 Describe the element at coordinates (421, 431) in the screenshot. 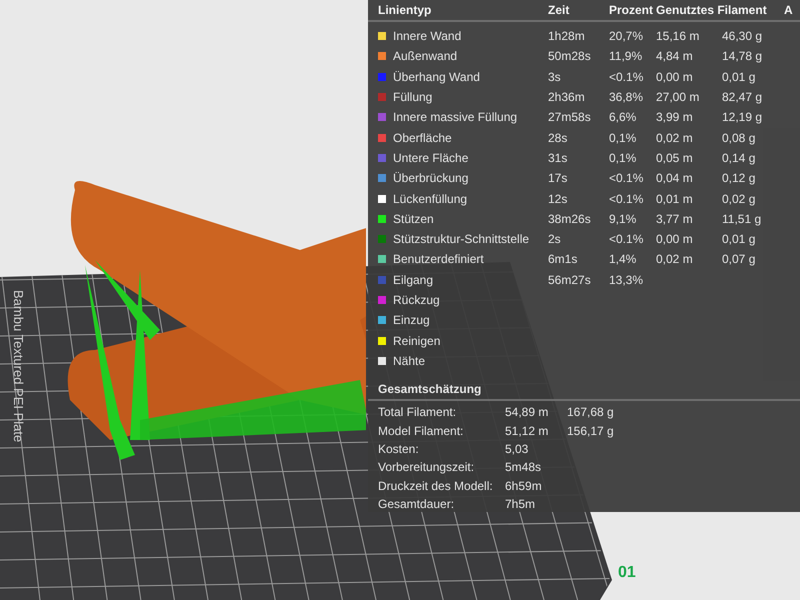

I see `summary-label: Model Filament:` at that location.